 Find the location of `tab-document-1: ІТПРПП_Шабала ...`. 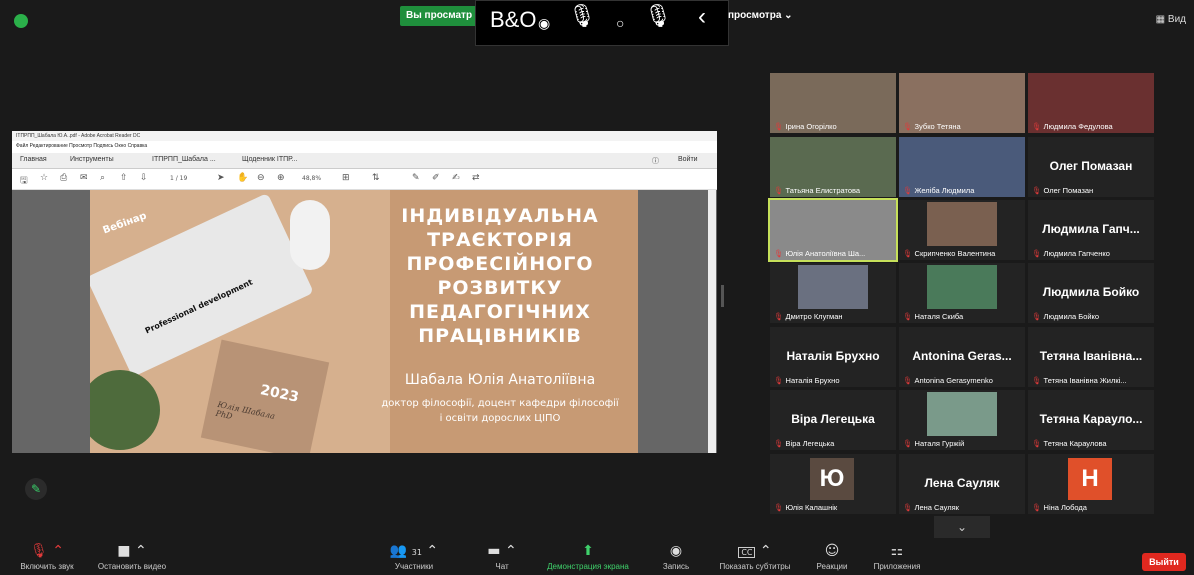

tab-document-1: ІТПРПП_Шабала ... is located at coordinates (184, 159).